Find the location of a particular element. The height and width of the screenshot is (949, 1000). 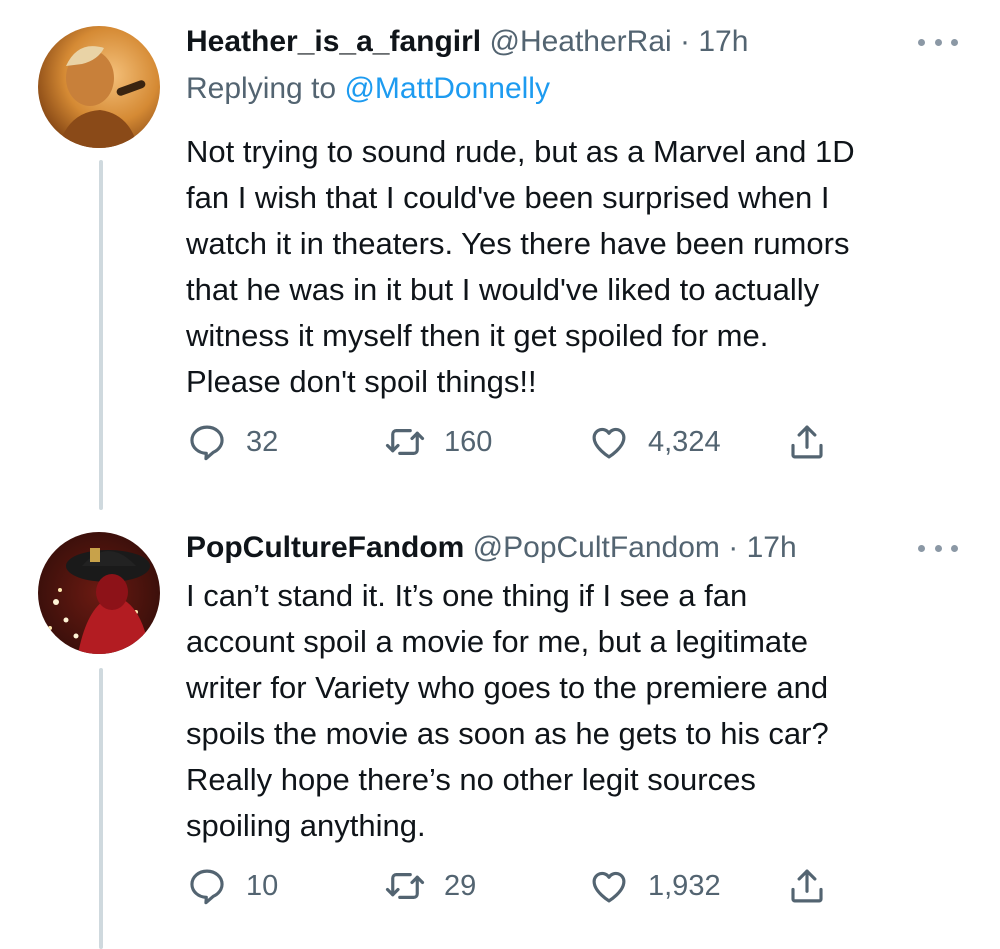

retweet-button: 160 is located at coordinates (438, 442).